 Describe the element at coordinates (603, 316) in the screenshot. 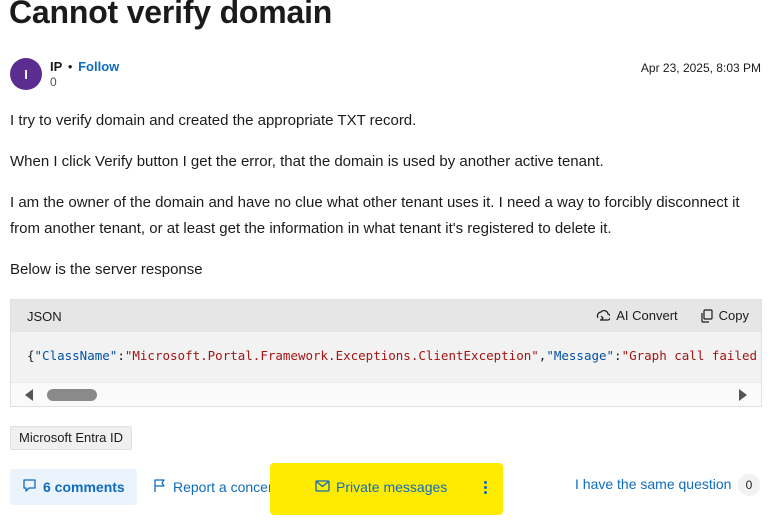

I see `ai-convert-icon` at that location.